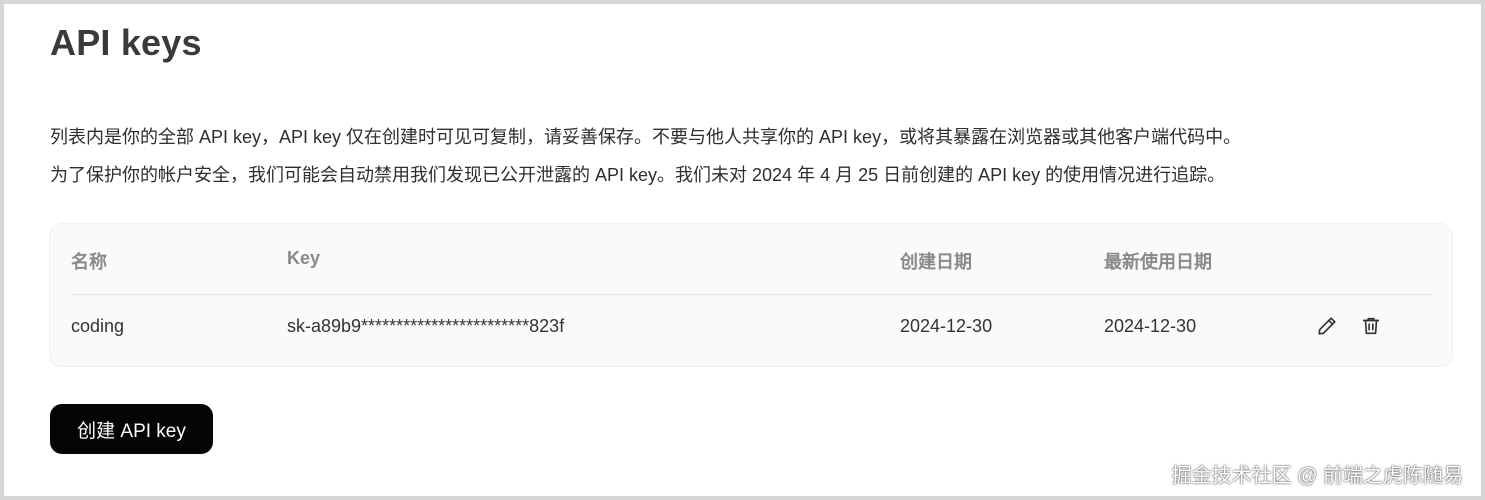 This screenshot has height=500, width=1485. Describe the element at coordinates (1158, 262) in the screenshot. I see `column-header-last-used: 最新使用日期` at that location.